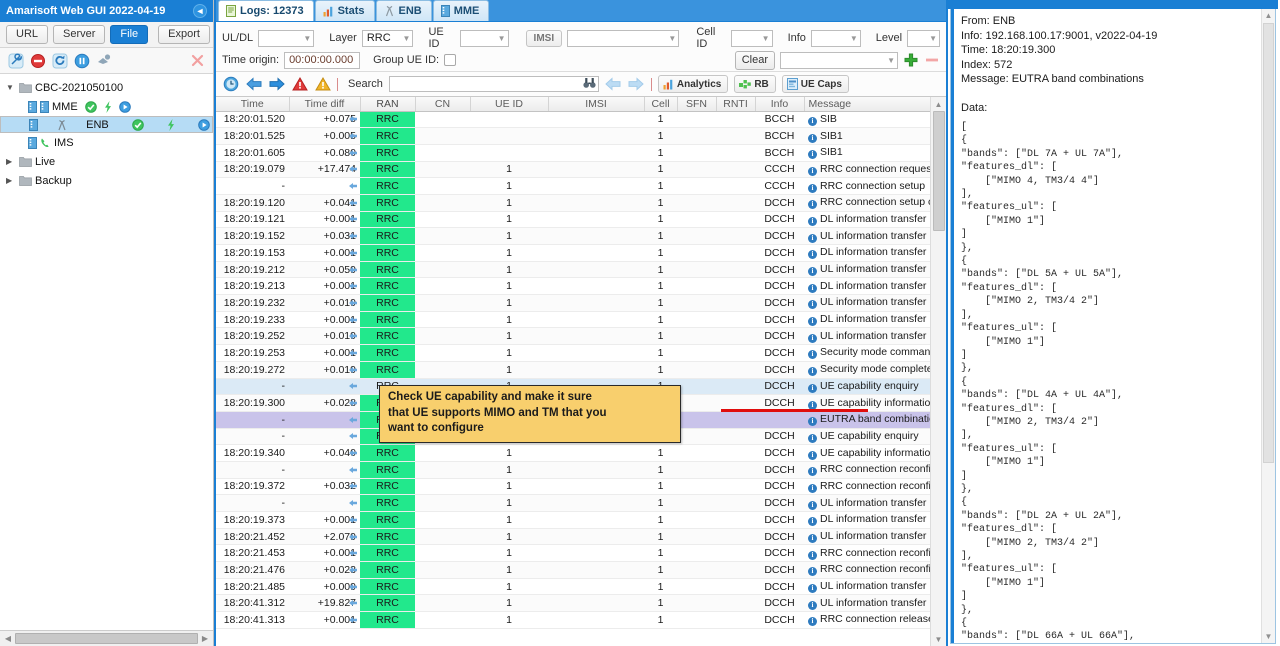 Image resolution: width=1280 pixels, height=646 pixels. Describe the element at coordinates (388, 104) in the screenshot. I see `col-ran: RAN` at that location.